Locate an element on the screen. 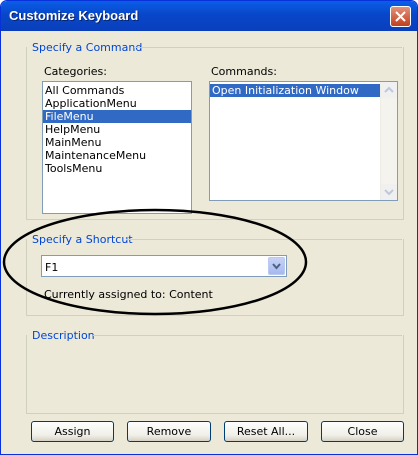 This screenshot has width=418, height=455. commands-list: Open Initialization Window is located at coordinates (303, 141).